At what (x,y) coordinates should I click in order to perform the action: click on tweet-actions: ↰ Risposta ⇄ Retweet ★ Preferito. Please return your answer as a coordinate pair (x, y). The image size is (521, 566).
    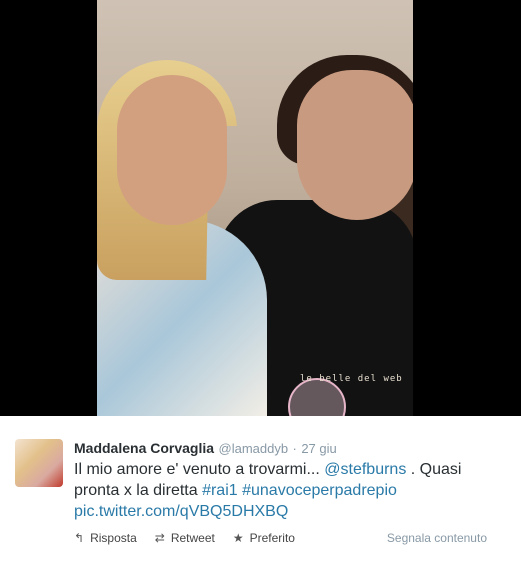
    Looking at the image, I should click on (193, 538).